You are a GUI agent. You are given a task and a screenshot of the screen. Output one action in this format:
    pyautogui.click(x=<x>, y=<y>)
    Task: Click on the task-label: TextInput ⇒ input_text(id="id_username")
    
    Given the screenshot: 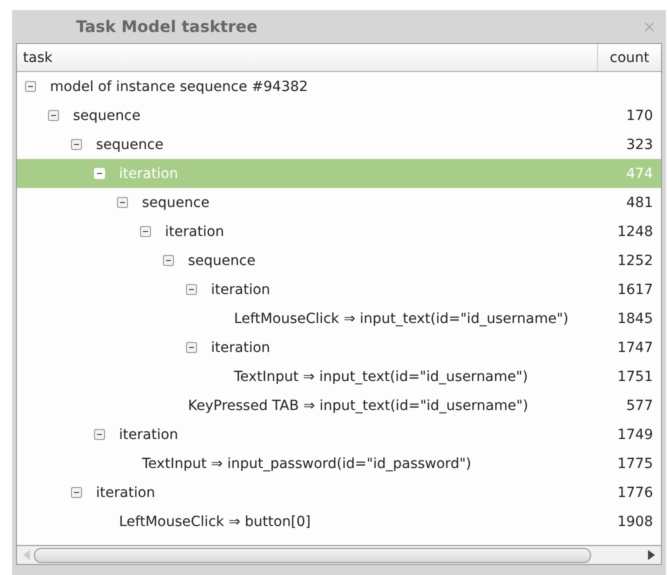 What is the action you would take?
    pyautogui.click(x=381, y=376)
    